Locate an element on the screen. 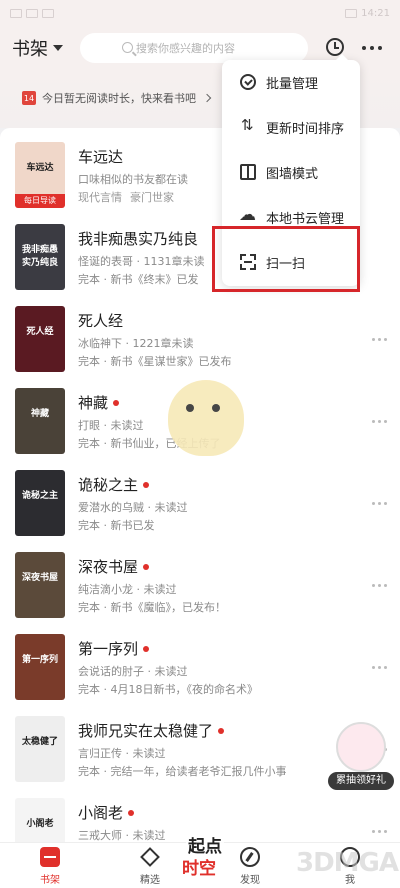 The height and width of the screenshot is (888, 400). book-title-text: 深夜书屋 is located at coordinates (108, 567).